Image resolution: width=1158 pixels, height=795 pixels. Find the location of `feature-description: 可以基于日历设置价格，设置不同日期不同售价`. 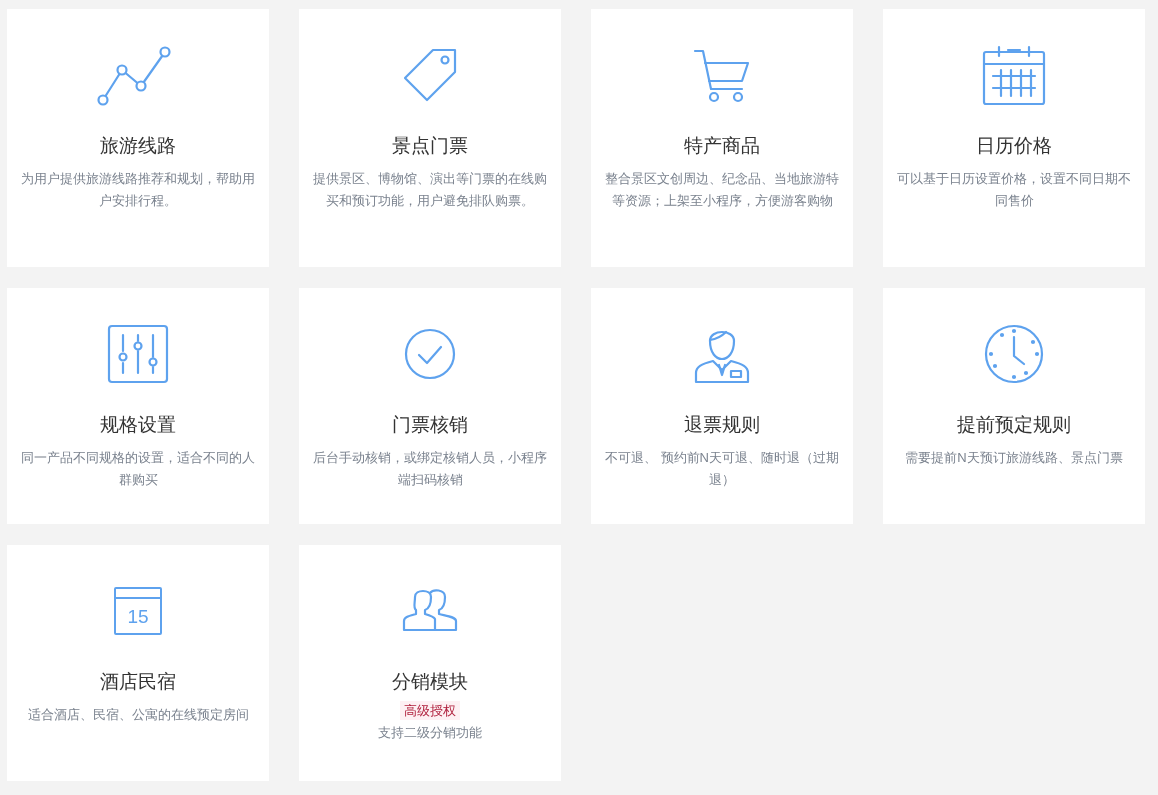

feature-description: 可以基于日历设置价格，设置不同日期不同售价 is located at coordinates (1014, 190).